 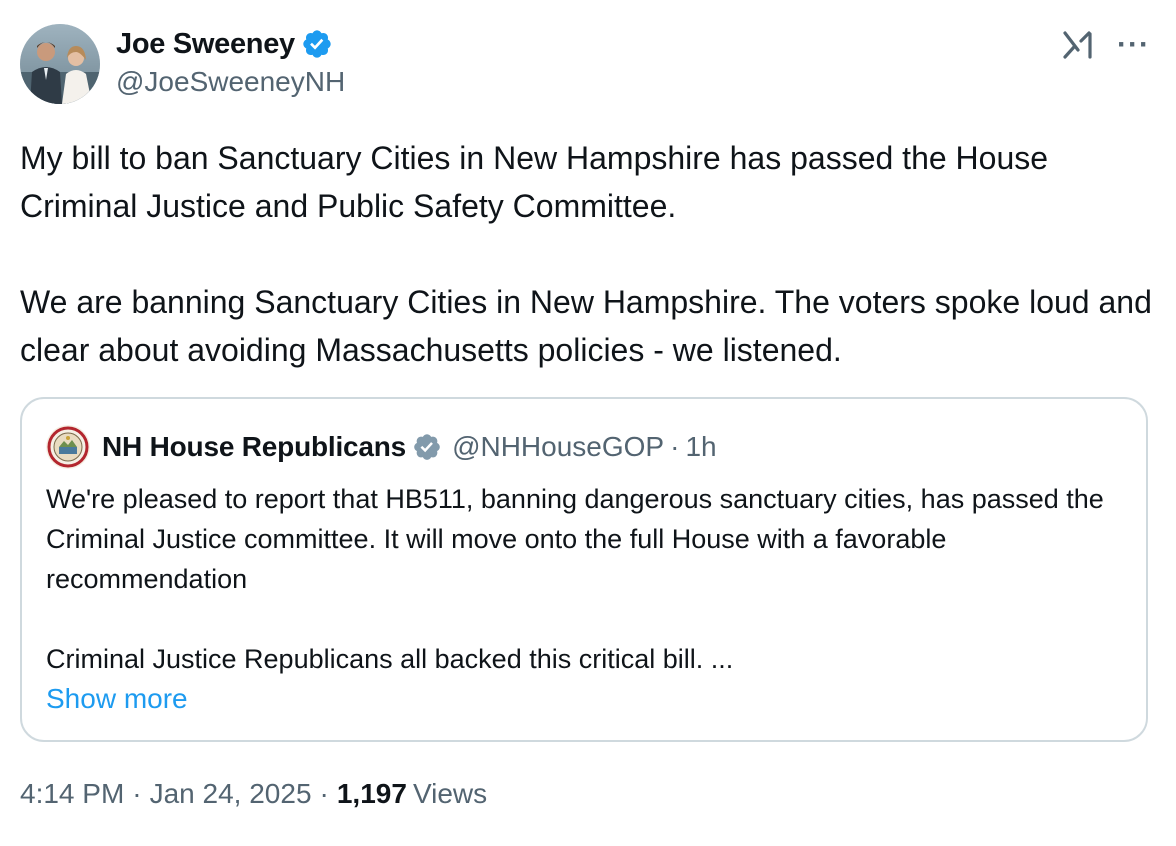 What do you see at coordinates (205, 44) in the screenshot?
I see `author-display-name: Joe Sweeney` at bounding box center [205, 44].